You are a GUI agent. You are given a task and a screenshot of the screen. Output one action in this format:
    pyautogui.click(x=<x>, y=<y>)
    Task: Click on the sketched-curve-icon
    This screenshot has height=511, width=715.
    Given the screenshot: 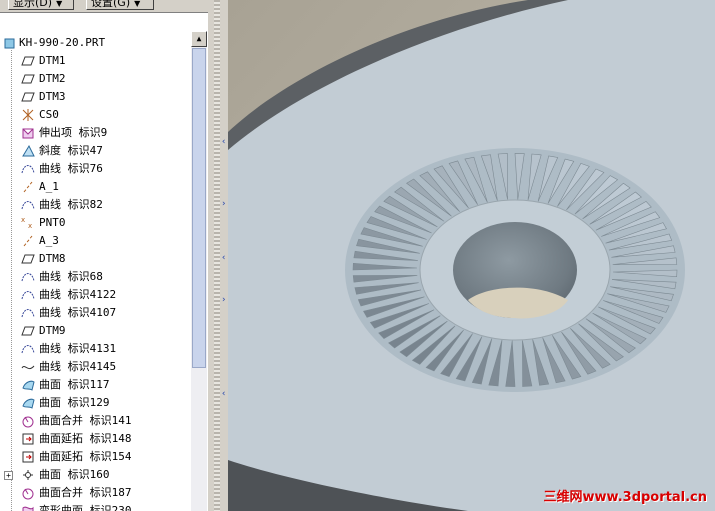 What is the action you would take?
    pyautogui.click(x=28, y=367)
    